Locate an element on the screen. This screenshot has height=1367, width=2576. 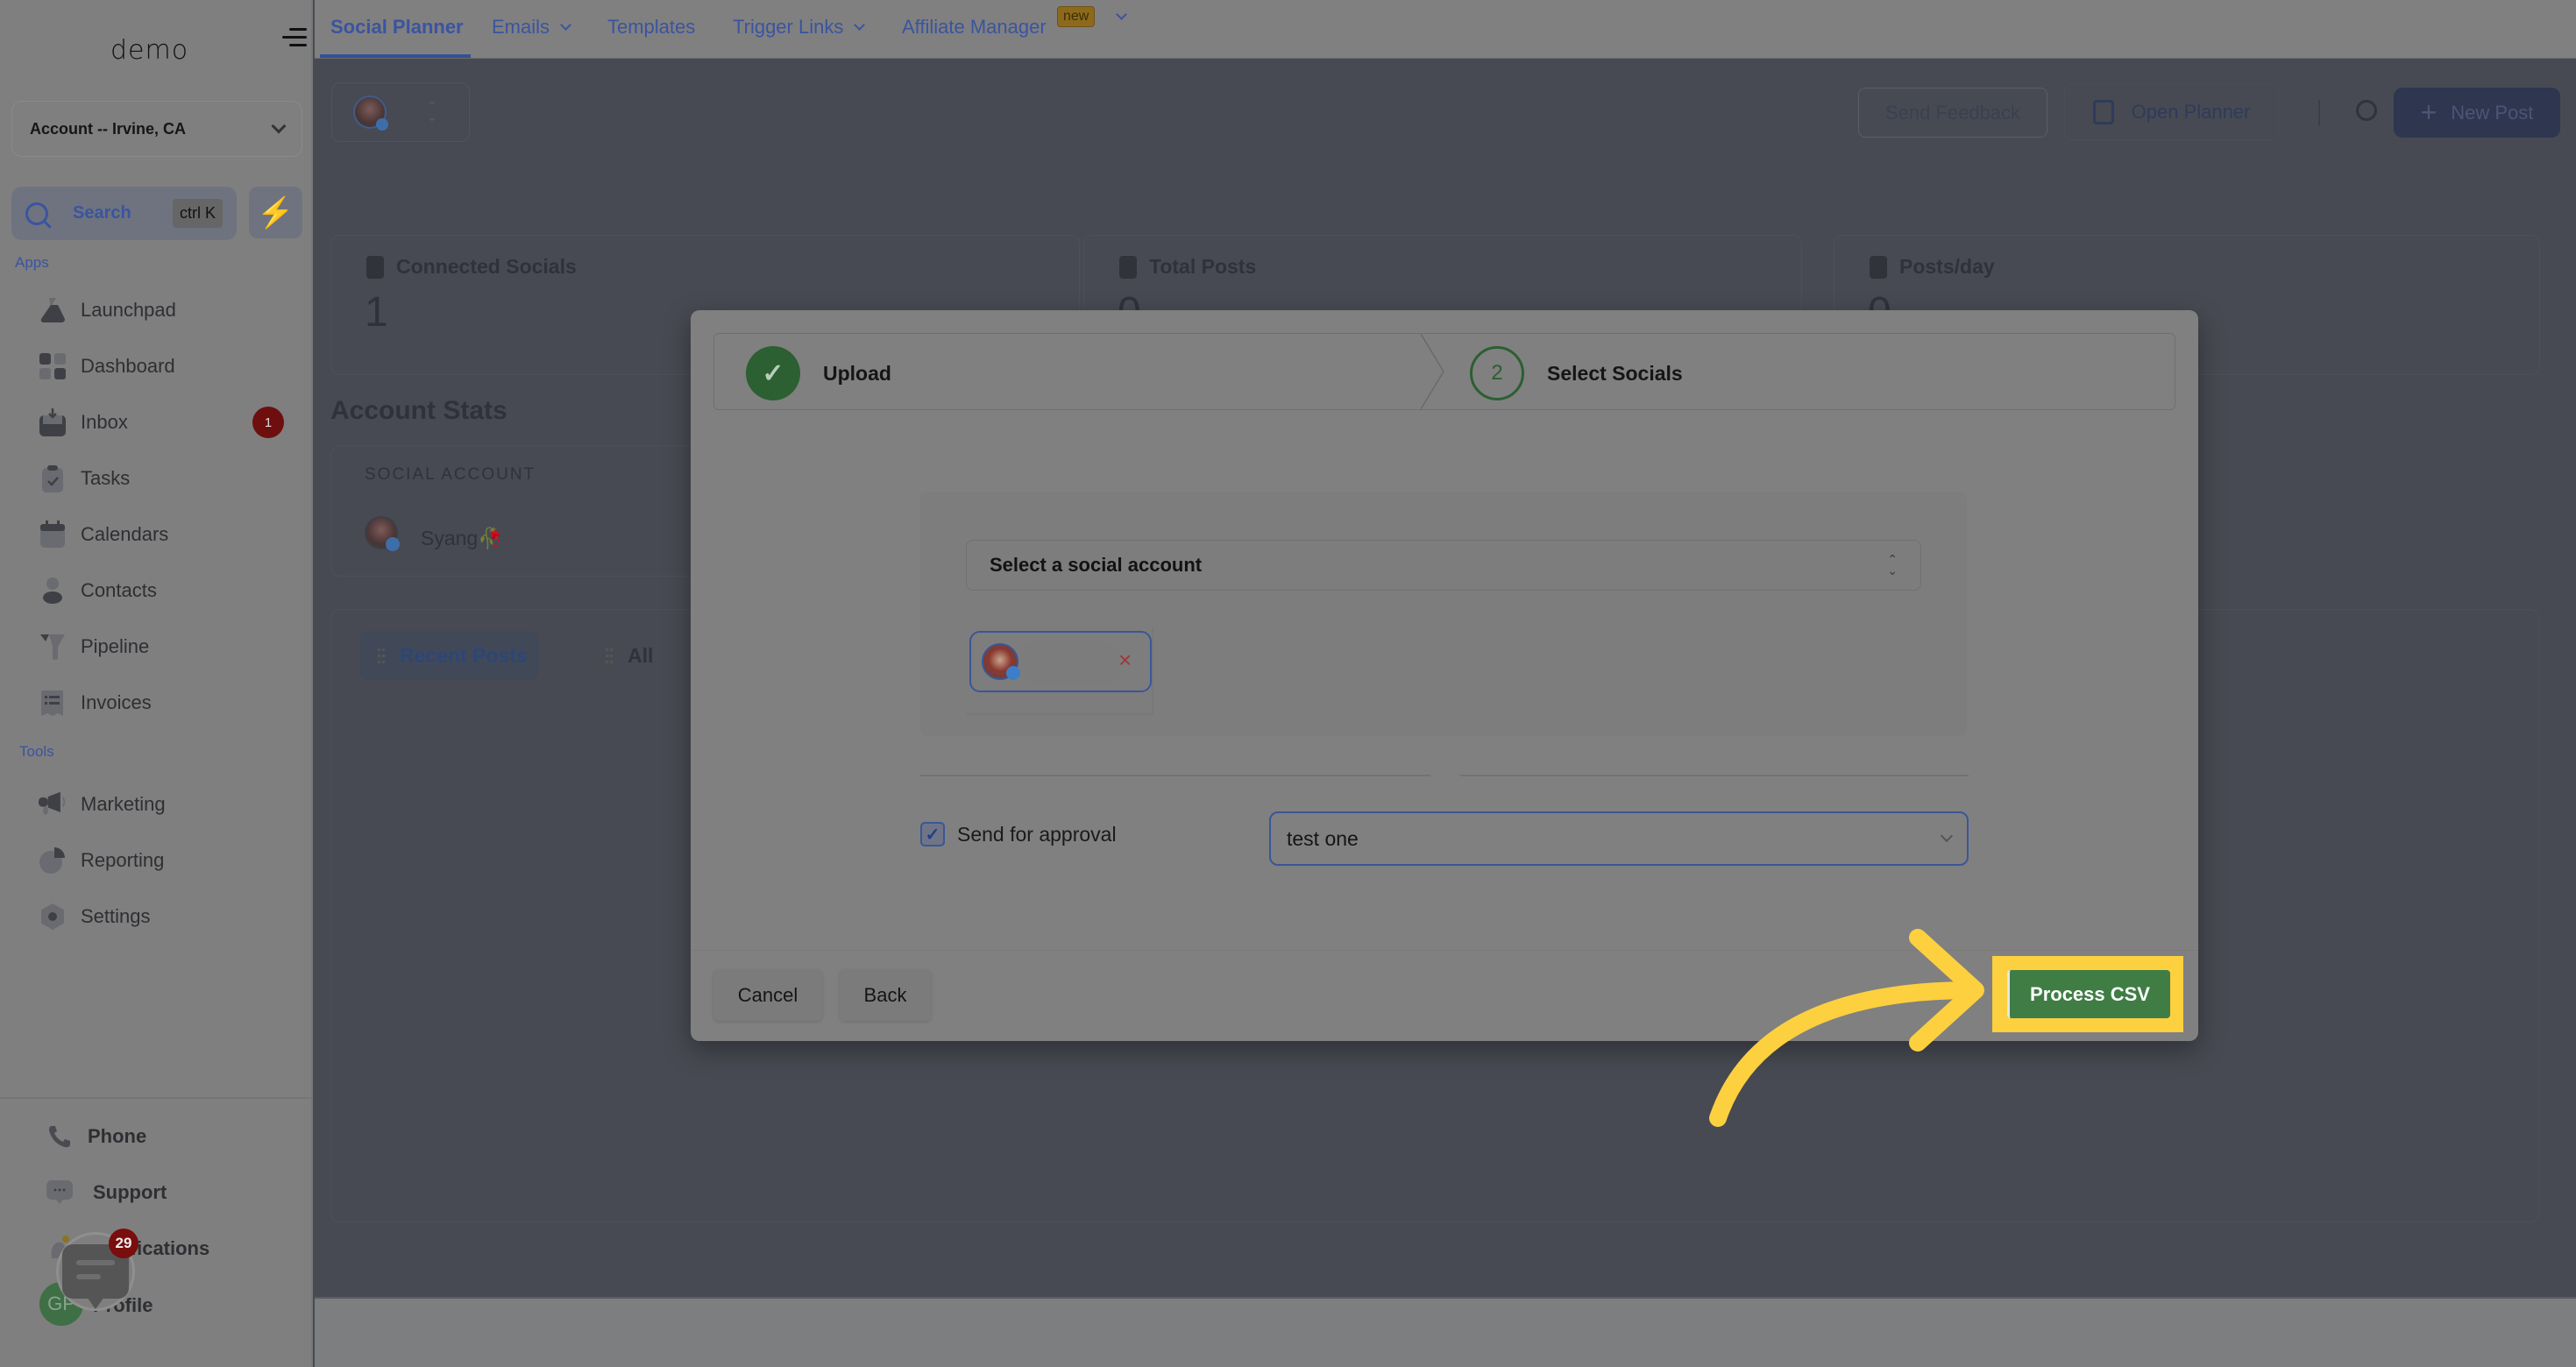
sidebar-item-label: Calendars is located at coordinates (125, 534).